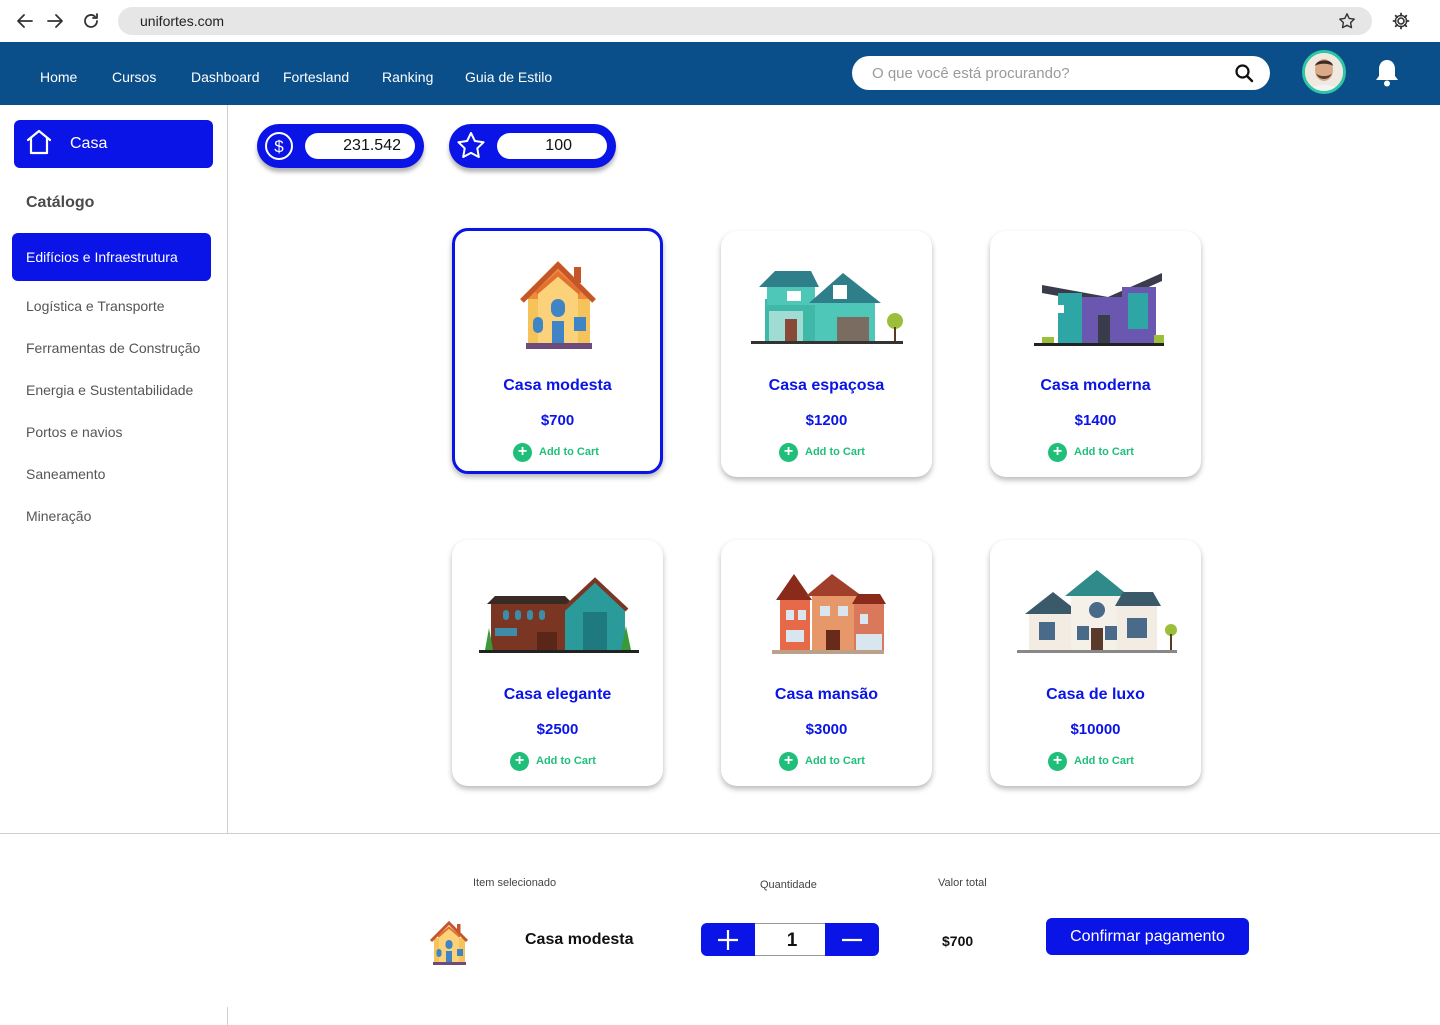 The width and height of the screenshot is (1440, 1025). I want to click on category-active: Edifícios e Infraestrutura, so click(111, 257).